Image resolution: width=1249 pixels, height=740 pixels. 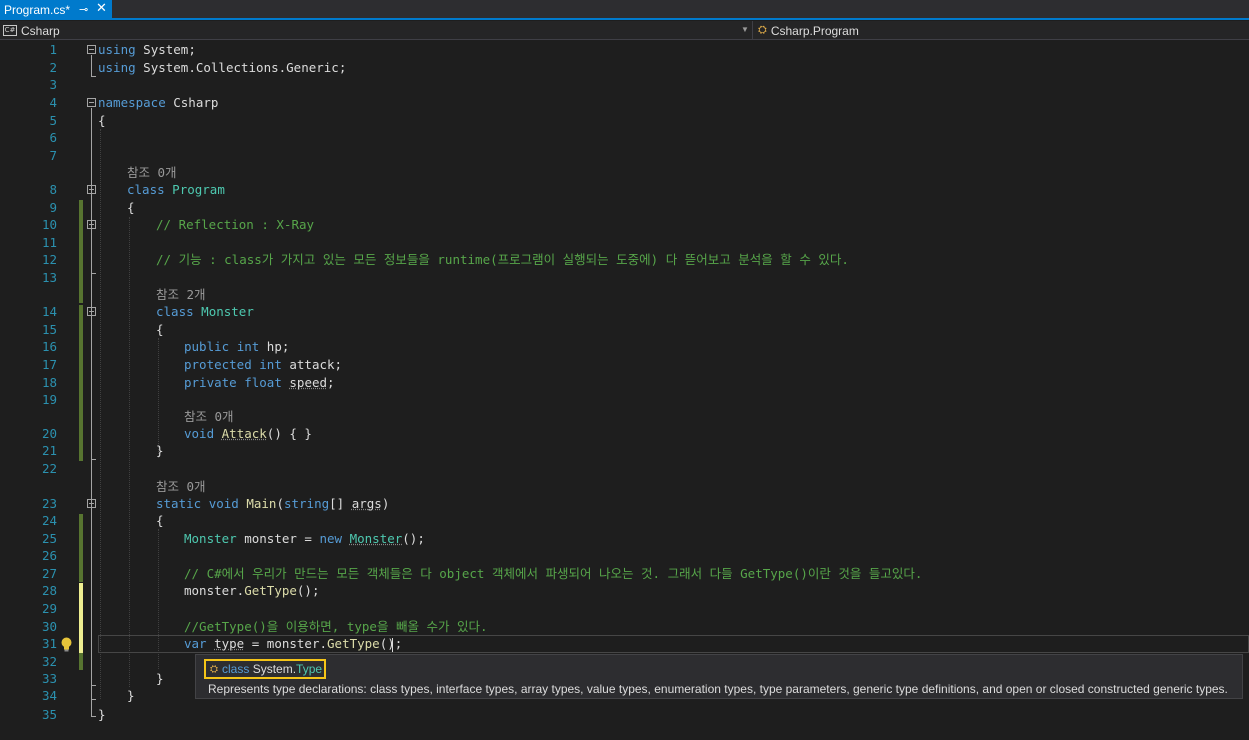 What do you see at coordinates (263, 364) in the screenshot?
I see `code-line-17: protected int attack;` at bounding box center [263, 364].